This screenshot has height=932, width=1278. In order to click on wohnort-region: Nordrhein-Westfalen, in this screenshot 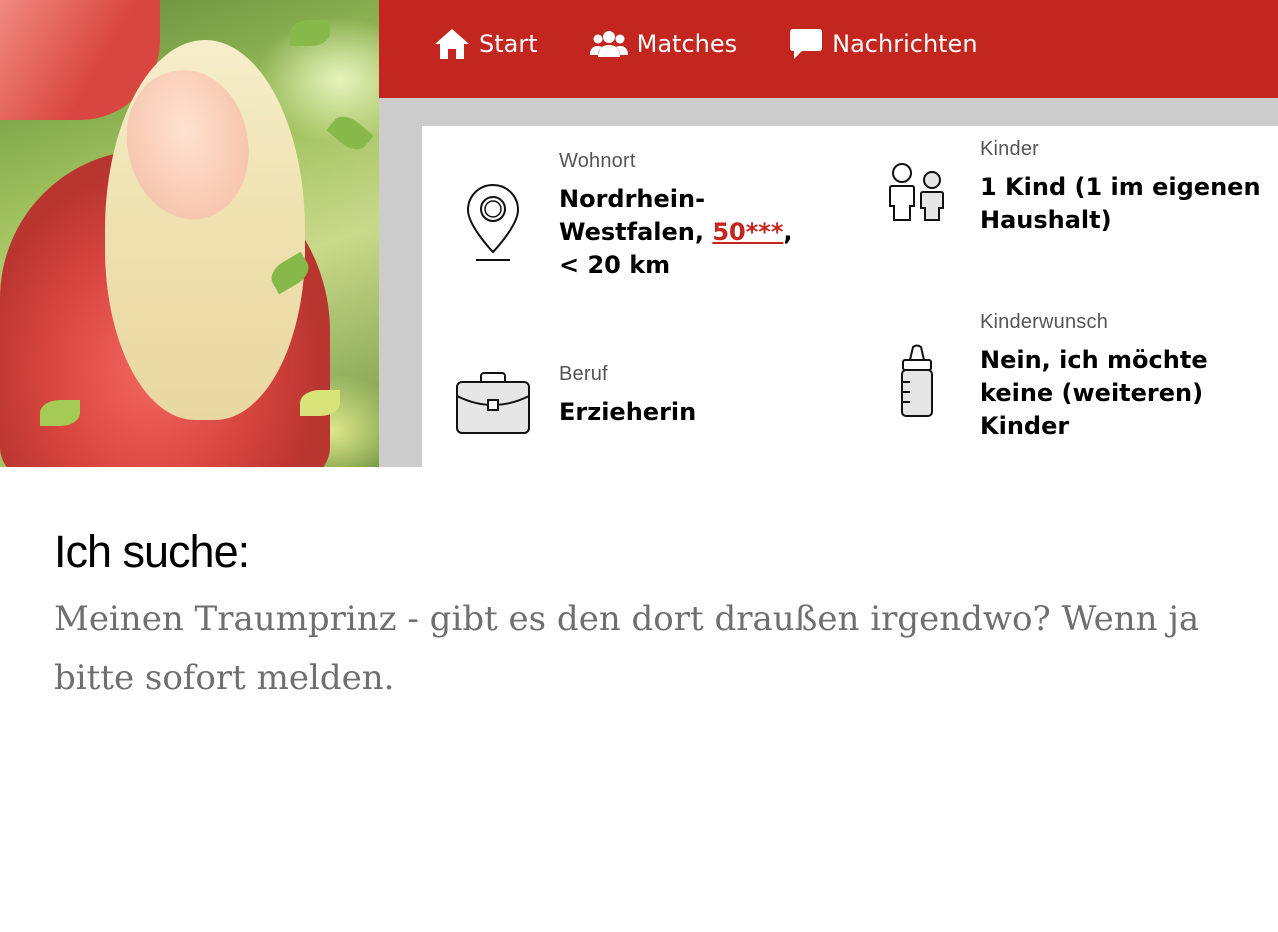, I will do `click(636, 215)`.